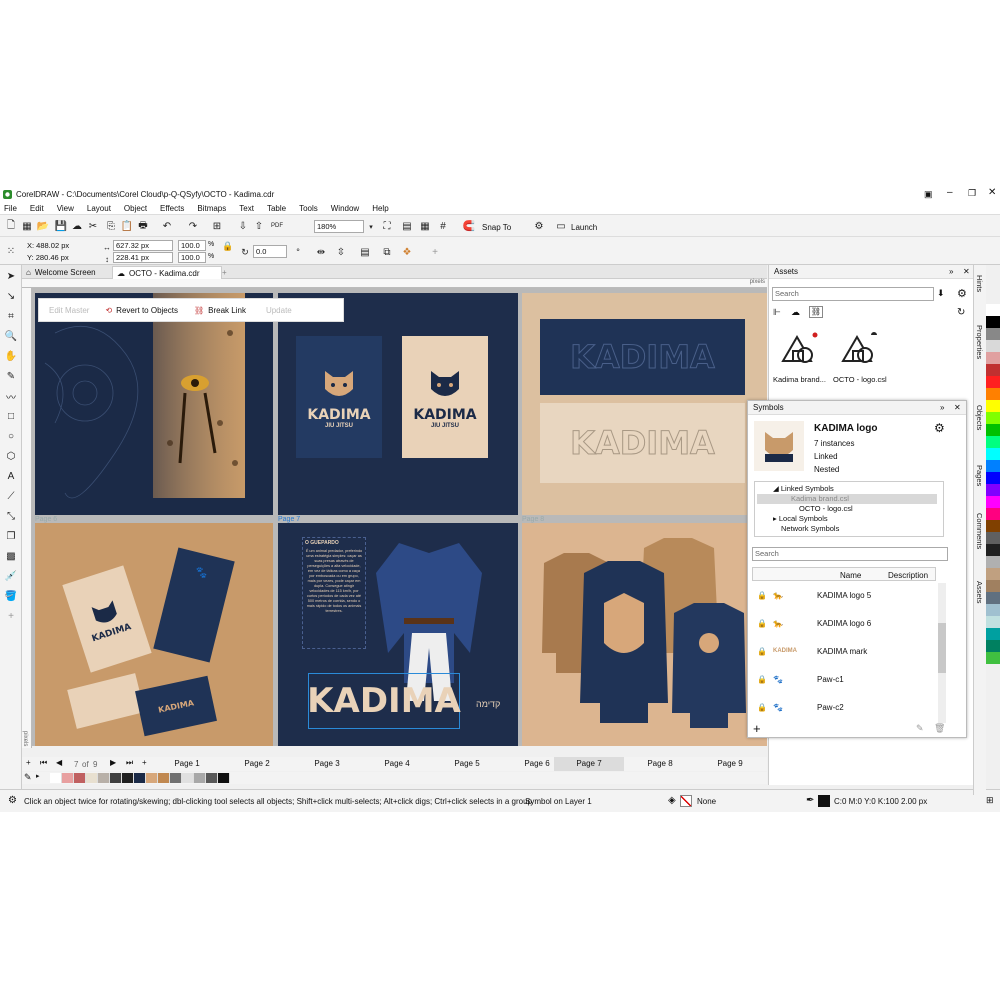  I want to click on tab-properties: Properties, so click(979, 342).